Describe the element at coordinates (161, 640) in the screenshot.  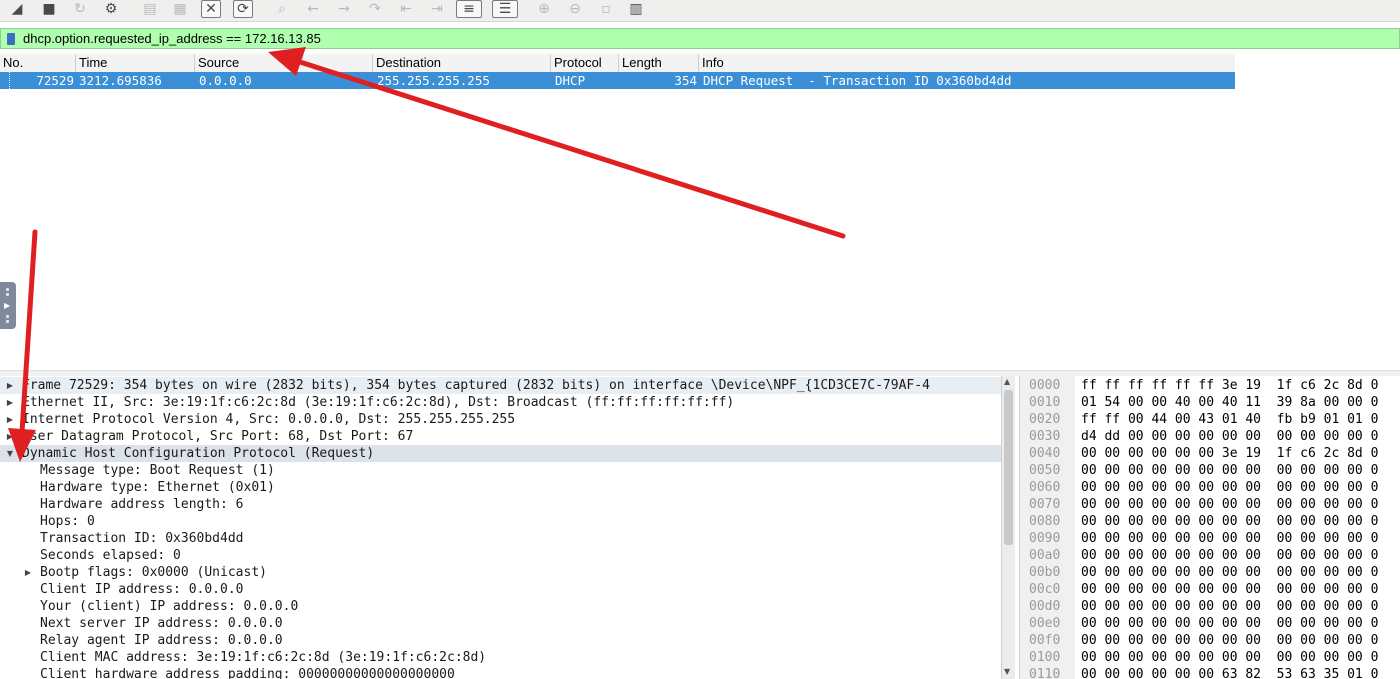
I see `tree-item-text: Relay agent IP address: 0.0.0.0` at that location.